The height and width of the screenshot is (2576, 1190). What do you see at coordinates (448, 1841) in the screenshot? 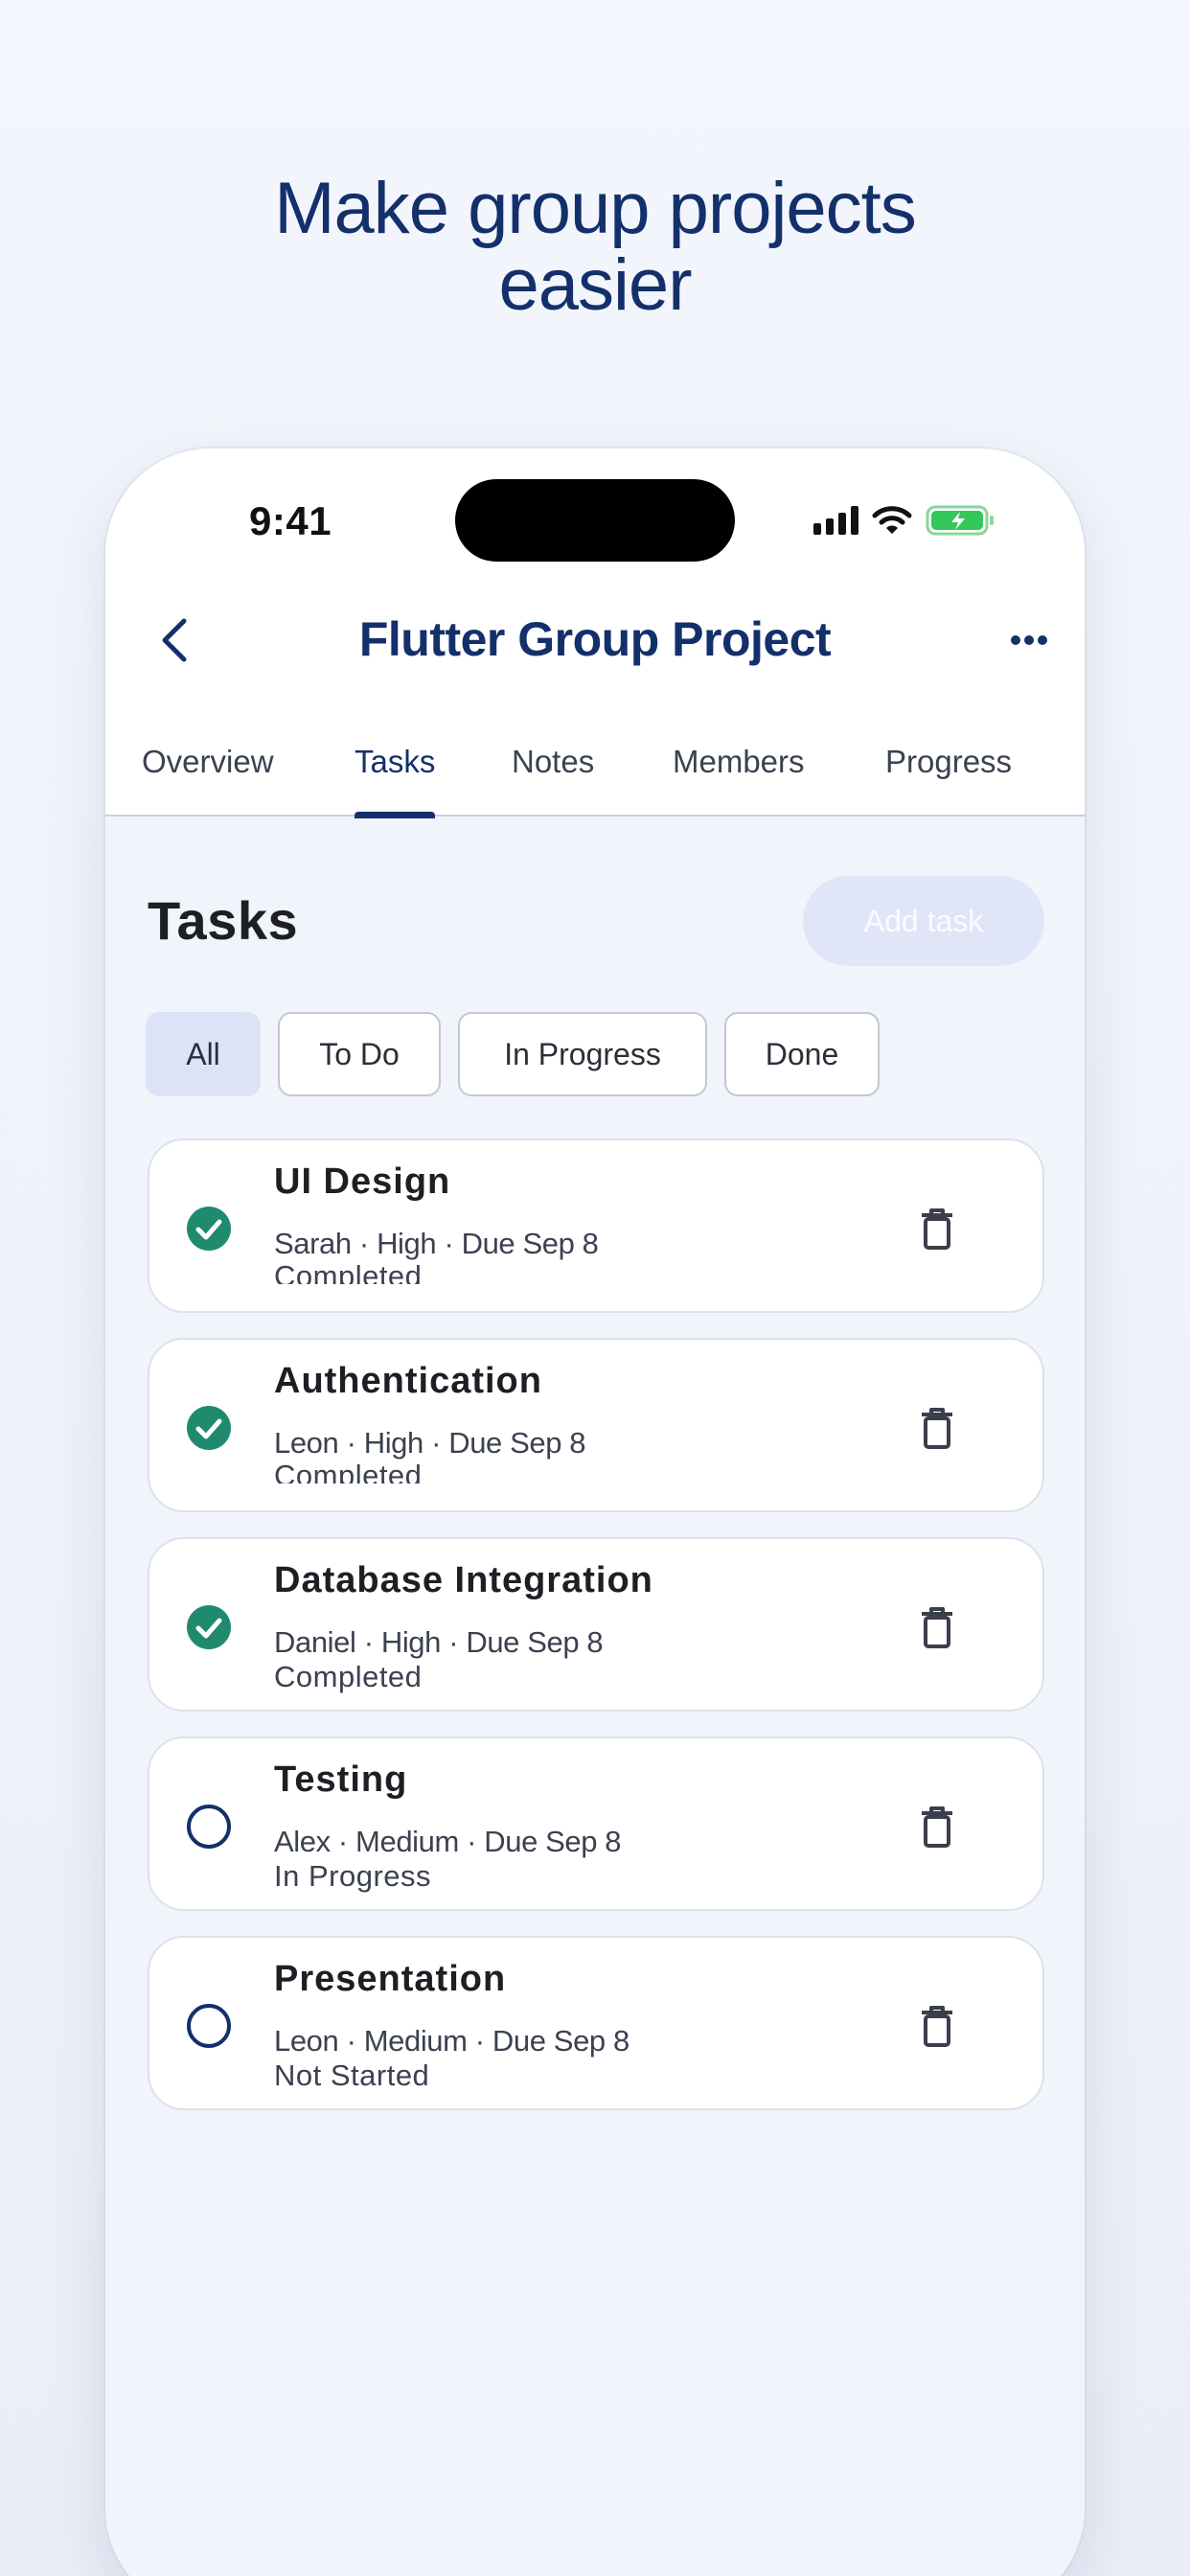
I see `task-meta: Alex · Medium · Due Sep 8` at bounding box center [448, 1841].